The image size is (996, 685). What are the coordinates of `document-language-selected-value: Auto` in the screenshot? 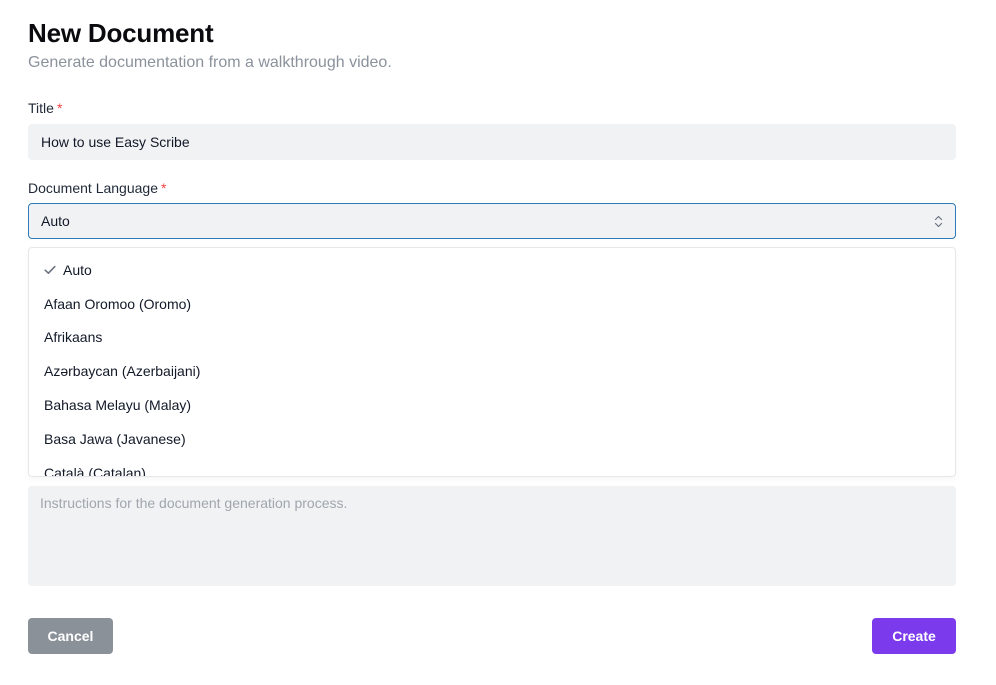 It's located at (55, 221).